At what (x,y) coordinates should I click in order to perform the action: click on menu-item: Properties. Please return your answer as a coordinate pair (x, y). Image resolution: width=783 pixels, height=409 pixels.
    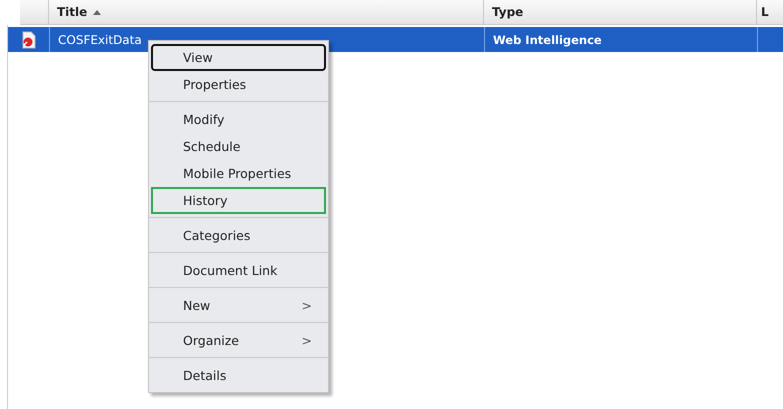
    Looking at the image, I should click on (238, 84).